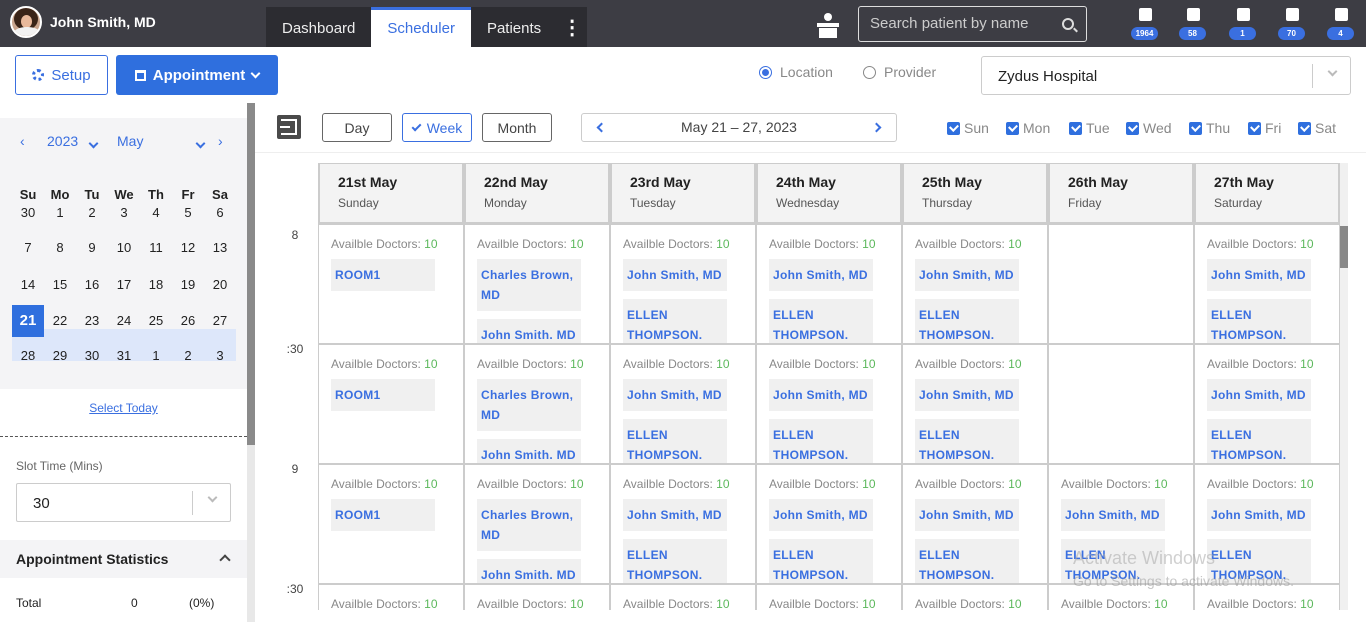 Image resolution: width=1366 pixels, height=622 pixels. I want to click on day-filter-fri: Fri, so click(1264, 128).